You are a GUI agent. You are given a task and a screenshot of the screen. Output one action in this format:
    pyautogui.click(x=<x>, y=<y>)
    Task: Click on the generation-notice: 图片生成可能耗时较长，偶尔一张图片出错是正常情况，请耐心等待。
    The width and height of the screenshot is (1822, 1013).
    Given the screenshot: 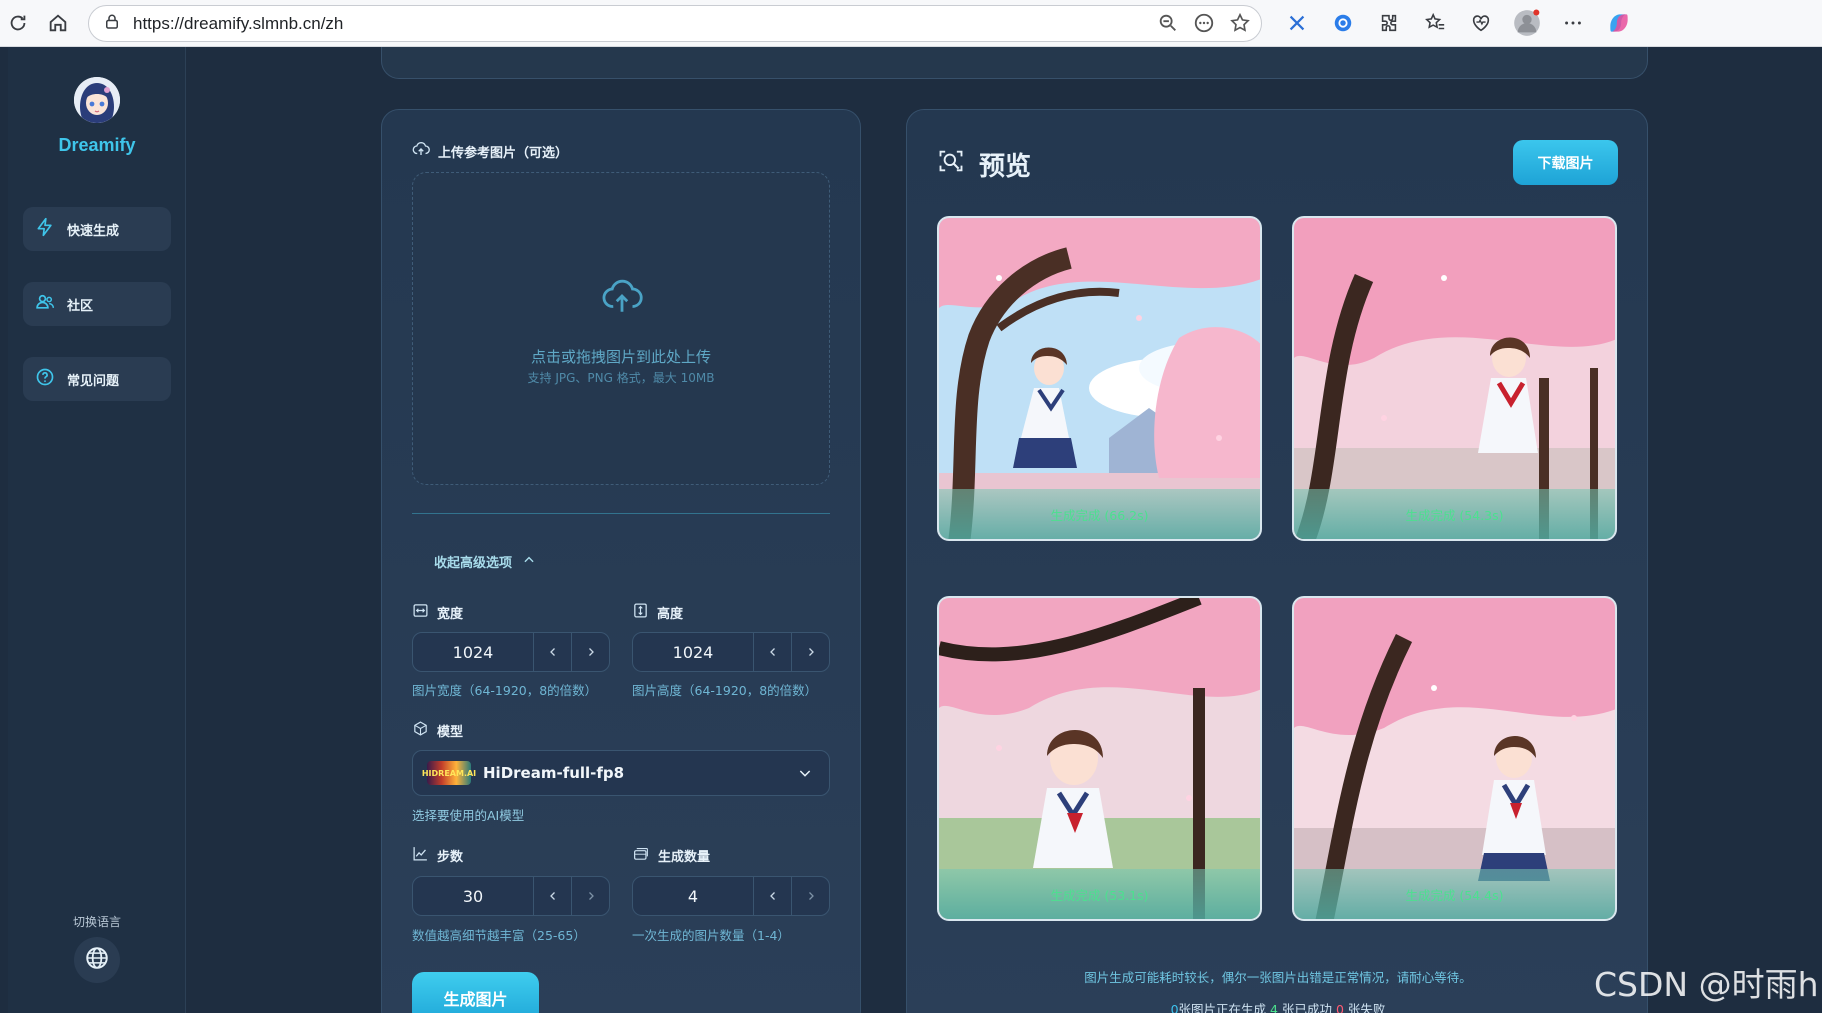 What is the action you would take?
    pyautogui.click(x=1278, y=977)
    